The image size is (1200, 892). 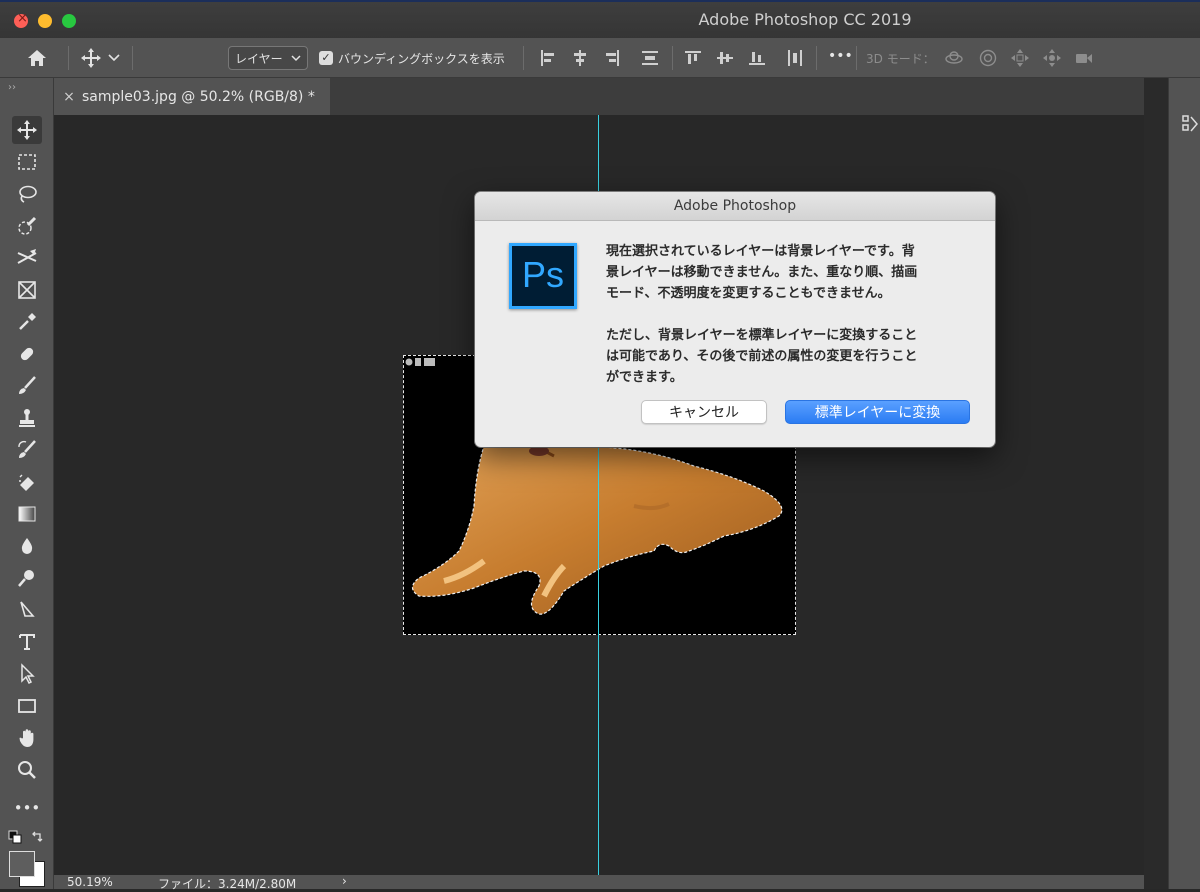 What do you see at coordinates (37, 837) in the screenshot?
I see `swap-colors-icon` at bounding box center [37, 837].